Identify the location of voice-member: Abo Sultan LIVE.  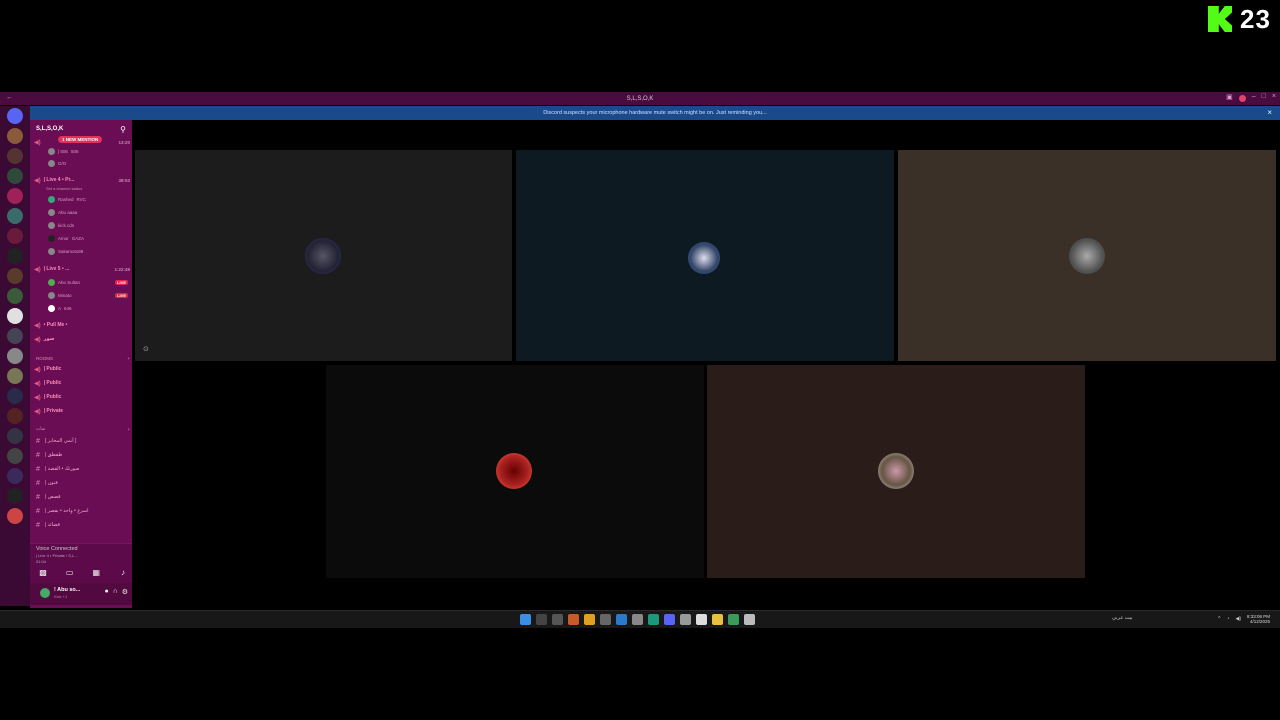
(88, 282).